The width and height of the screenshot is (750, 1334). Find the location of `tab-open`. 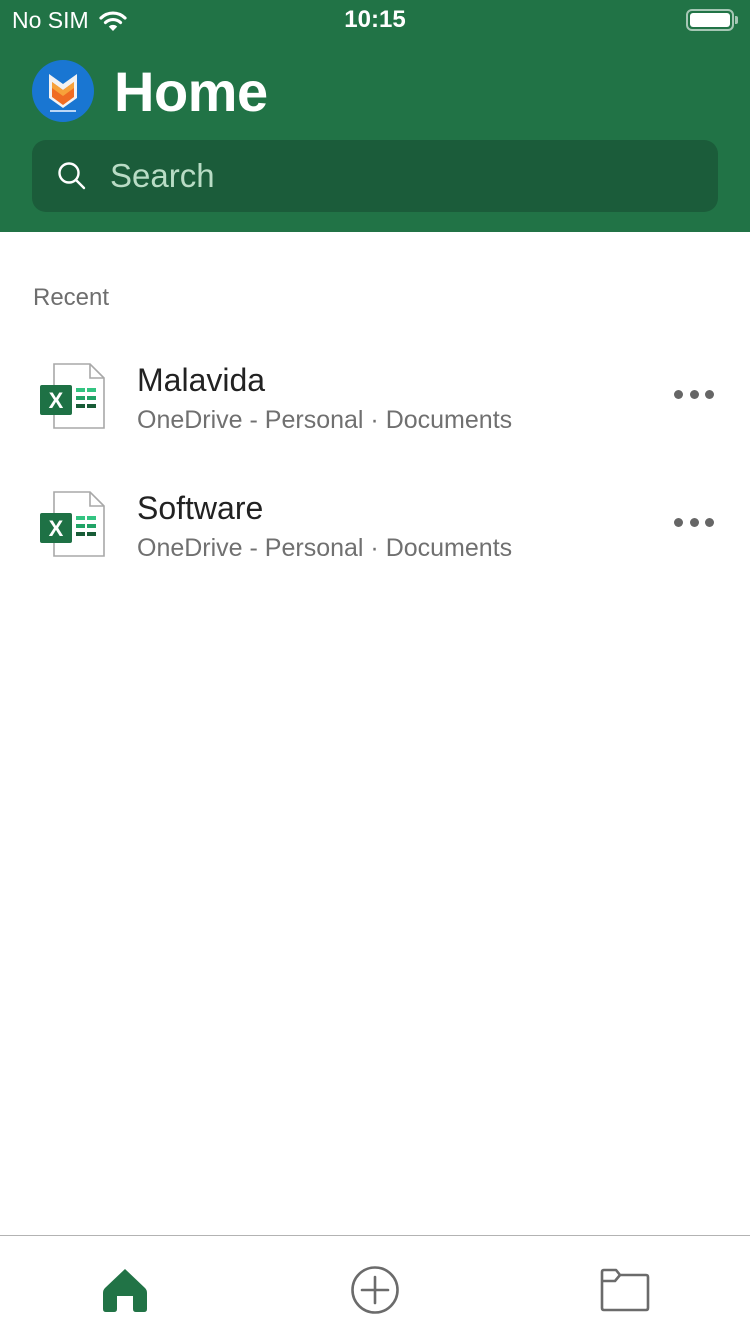

tab-open is located at coordinates (625, 1290).